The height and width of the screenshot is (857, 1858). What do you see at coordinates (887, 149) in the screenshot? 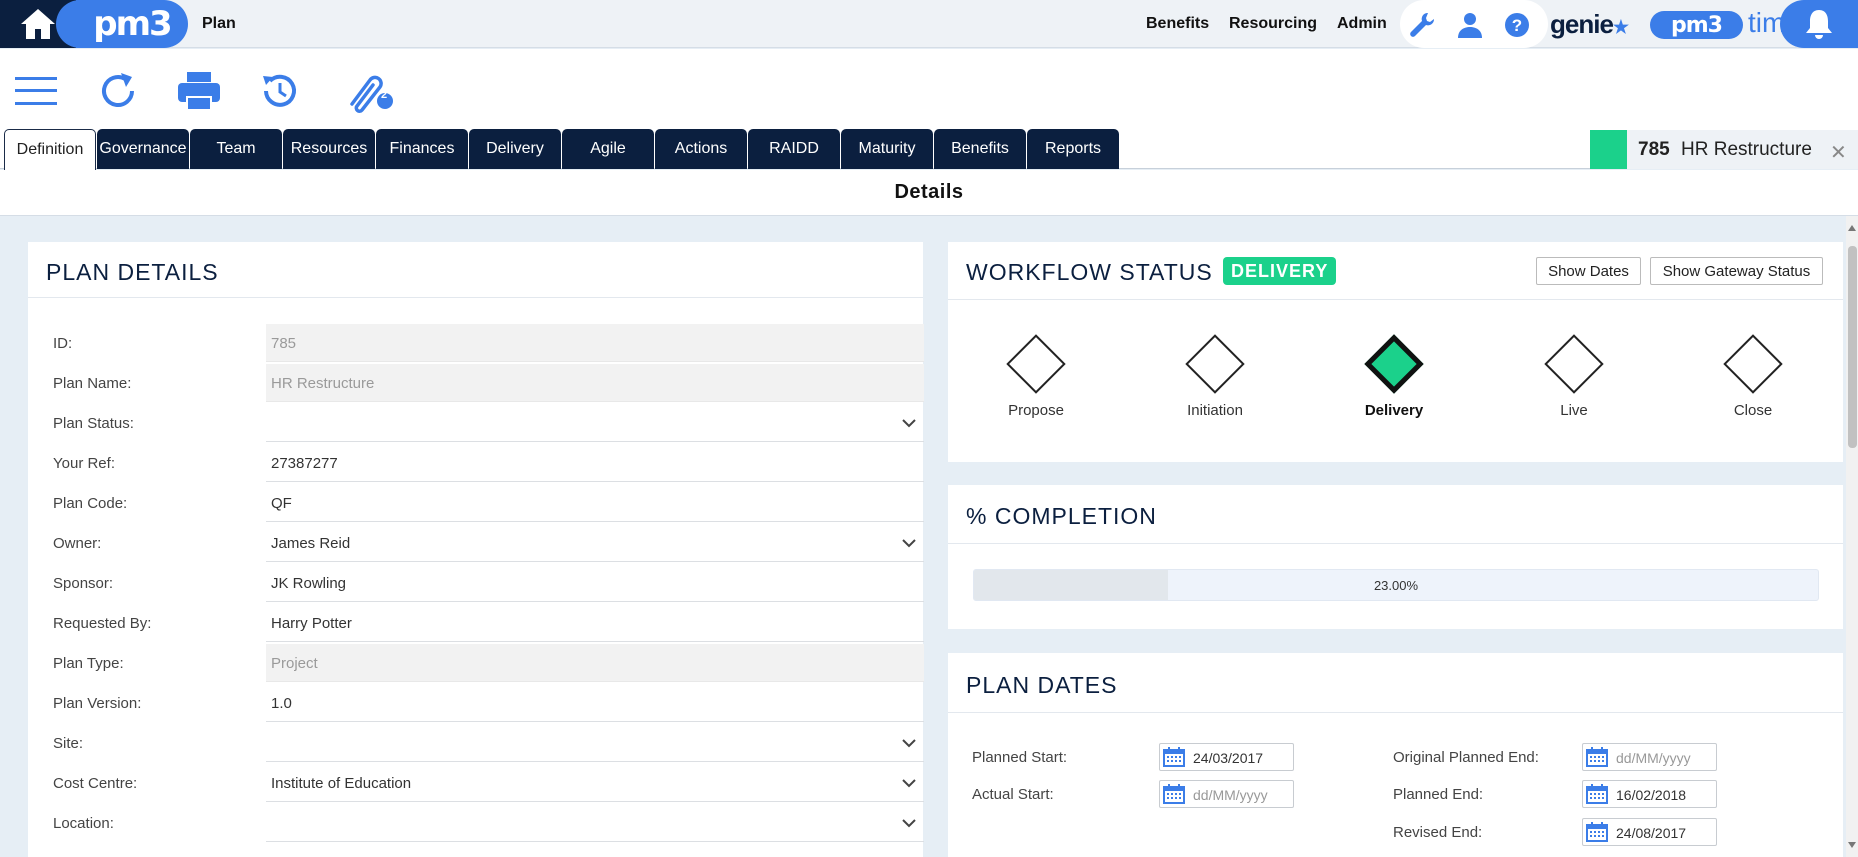
I see `tab-maturity: Maturity` at bounding box center [887, 149].